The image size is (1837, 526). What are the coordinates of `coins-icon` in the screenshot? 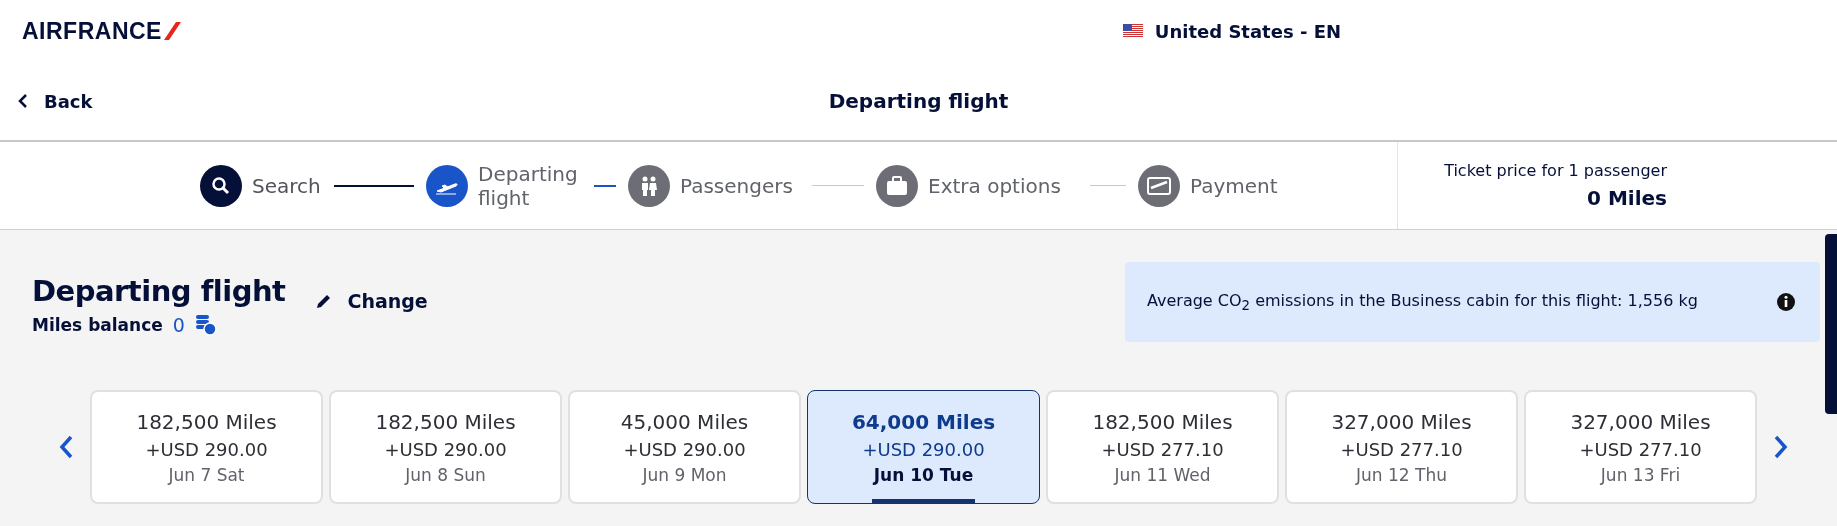 It's located at (205, 325).